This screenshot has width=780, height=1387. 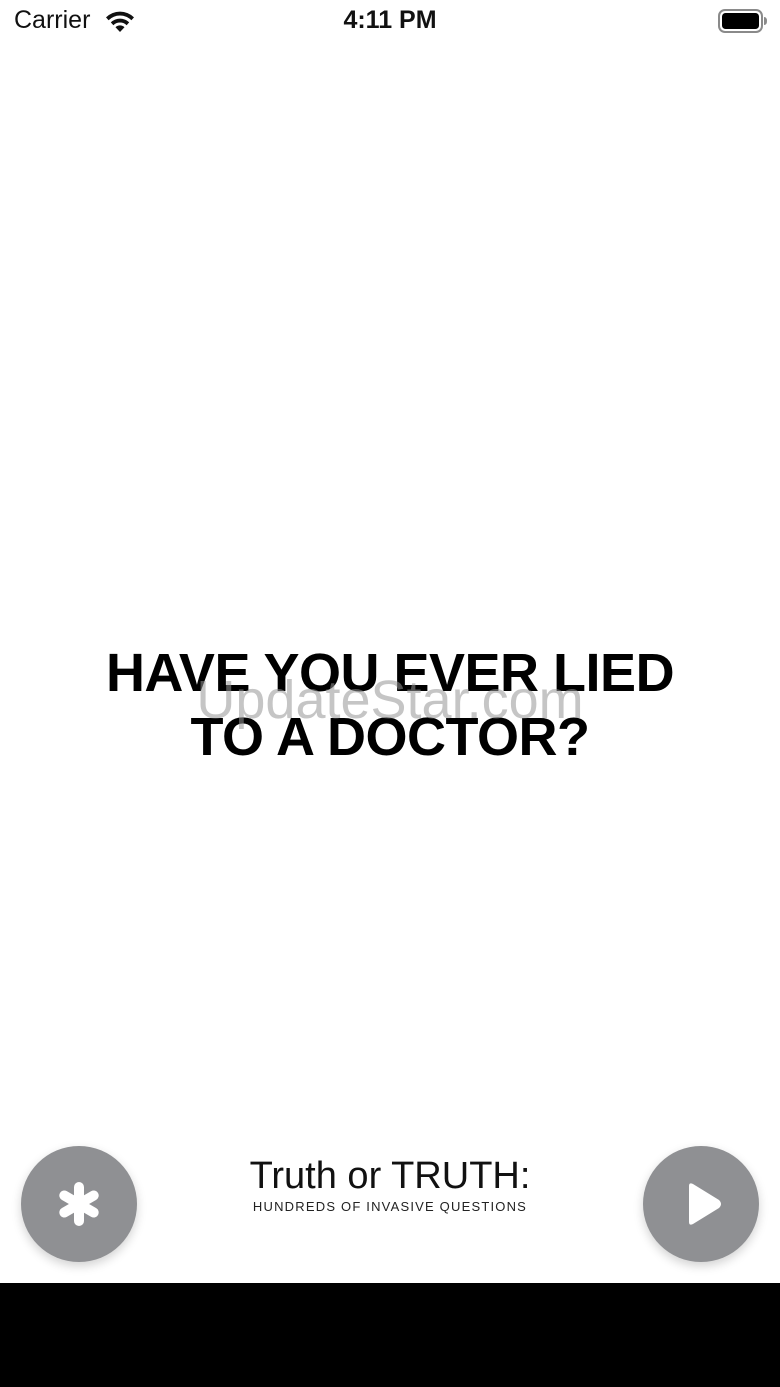 I want to click on asterisk-icon, so click(x=79, y=1204).